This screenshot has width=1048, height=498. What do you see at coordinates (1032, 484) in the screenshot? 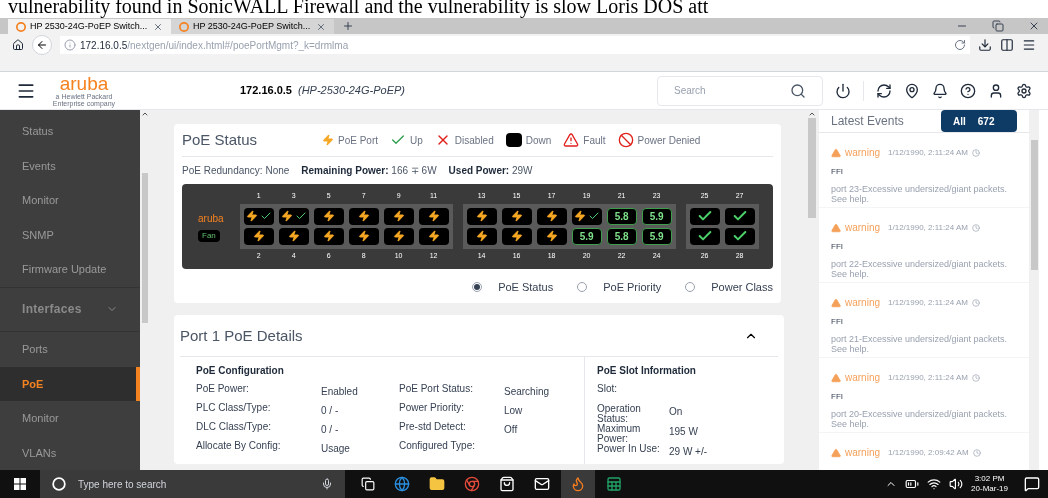
I see `notifications-icon` at bounding box center [1032, 484].